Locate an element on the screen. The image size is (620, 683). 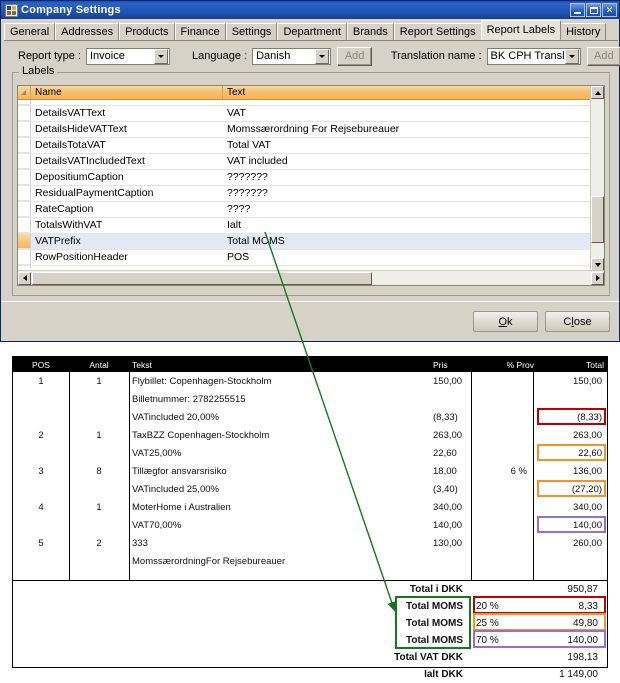
table-row-selected: VATPrefix Total MOMS is located at coordinates (311, 242).